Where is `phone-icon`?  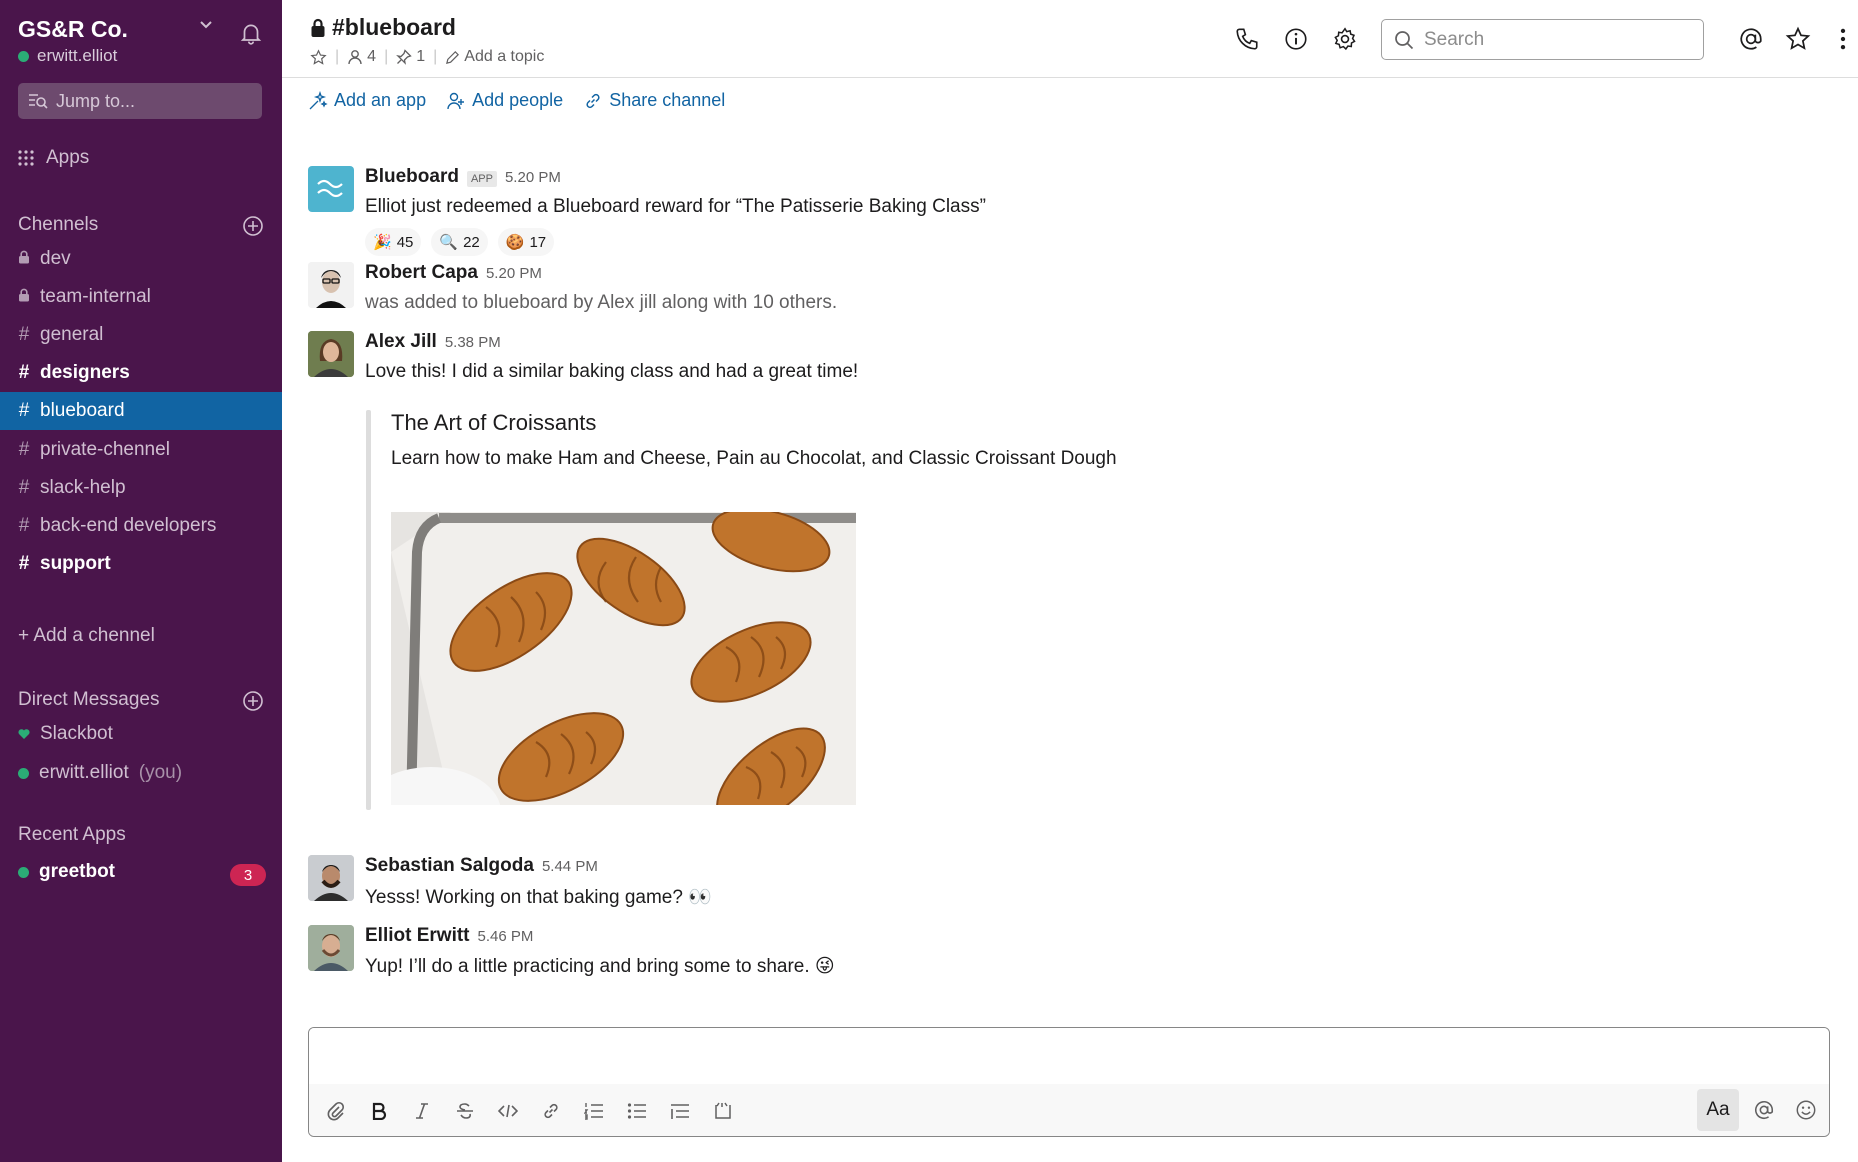 phone-icon is located at coordinates (1247, 39).